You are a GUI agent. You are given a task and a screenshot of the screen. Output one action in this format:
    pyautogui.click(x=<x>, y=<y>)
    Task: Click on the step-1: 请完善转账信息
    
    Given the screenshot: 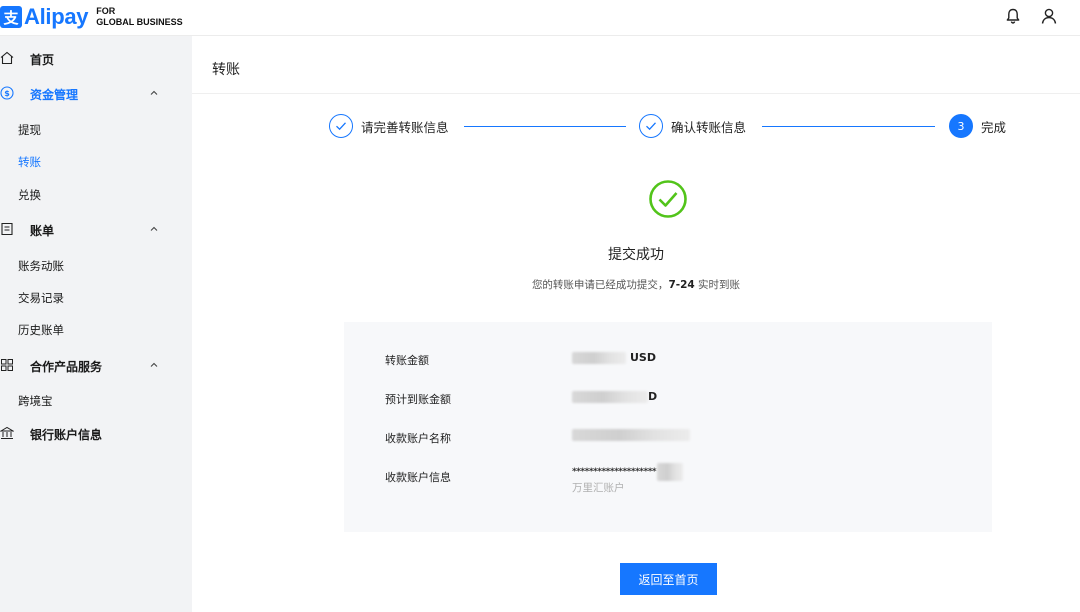 What is the action you would take?
    pyautogui.click(x=389, y=126)
    